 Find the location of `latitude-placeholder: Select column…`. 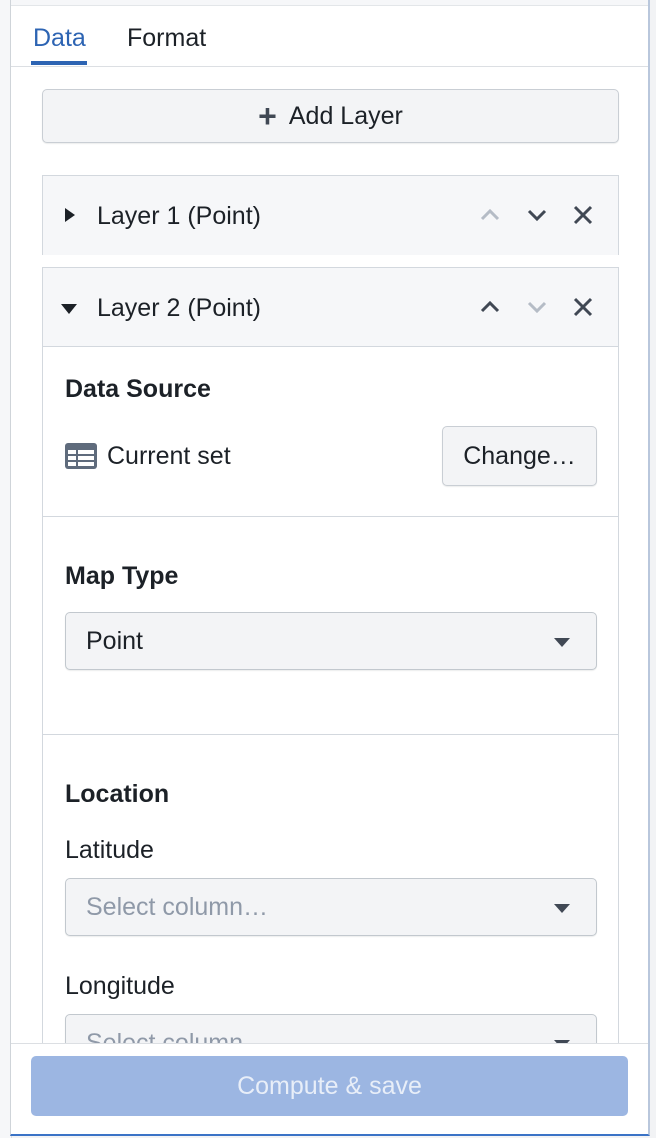

latitude-placeholder: Select column… is located at coordinates (177, 907).